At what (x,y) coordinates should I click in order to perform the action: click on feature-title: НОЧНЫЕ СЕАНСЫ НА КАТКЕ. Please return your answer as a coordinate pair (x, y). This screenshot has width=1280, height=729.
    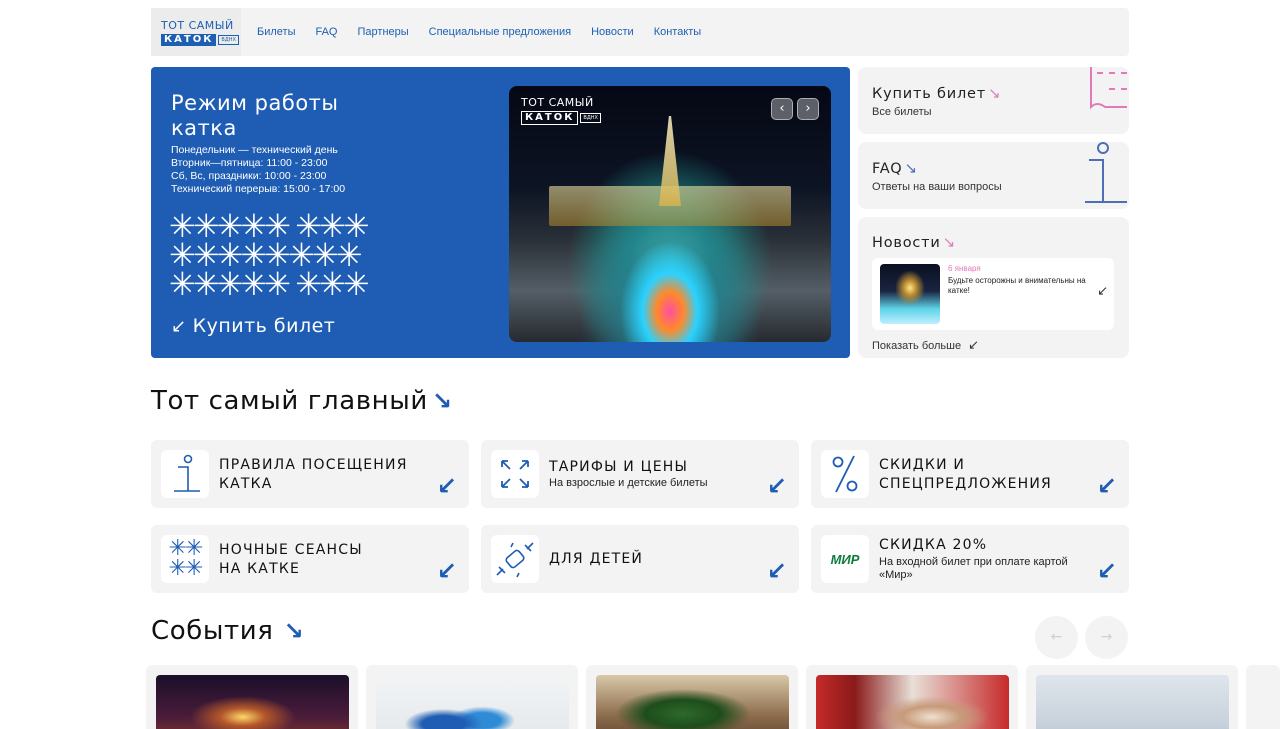
    Looking at the image, I should click on (291, 560).